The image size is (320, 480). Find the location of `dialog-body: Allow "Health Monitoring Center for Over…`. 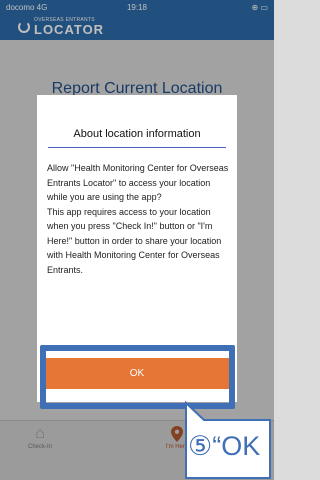

dialog-body: Allow "Health Monitoring Center for Over… is located at coordinates (138, 219).